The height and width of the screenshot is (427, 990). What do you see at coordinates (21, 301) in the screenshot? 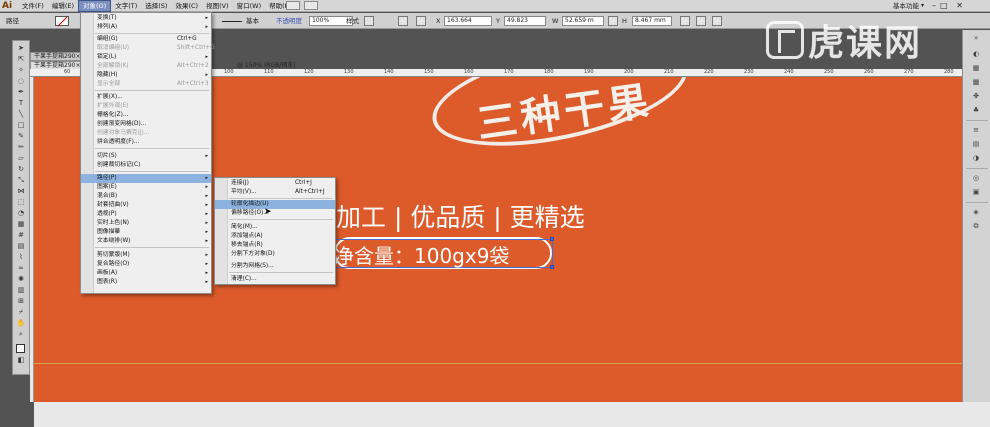
I see `artboard-tool-icon: ⊞` at bounding box center [21, 301].